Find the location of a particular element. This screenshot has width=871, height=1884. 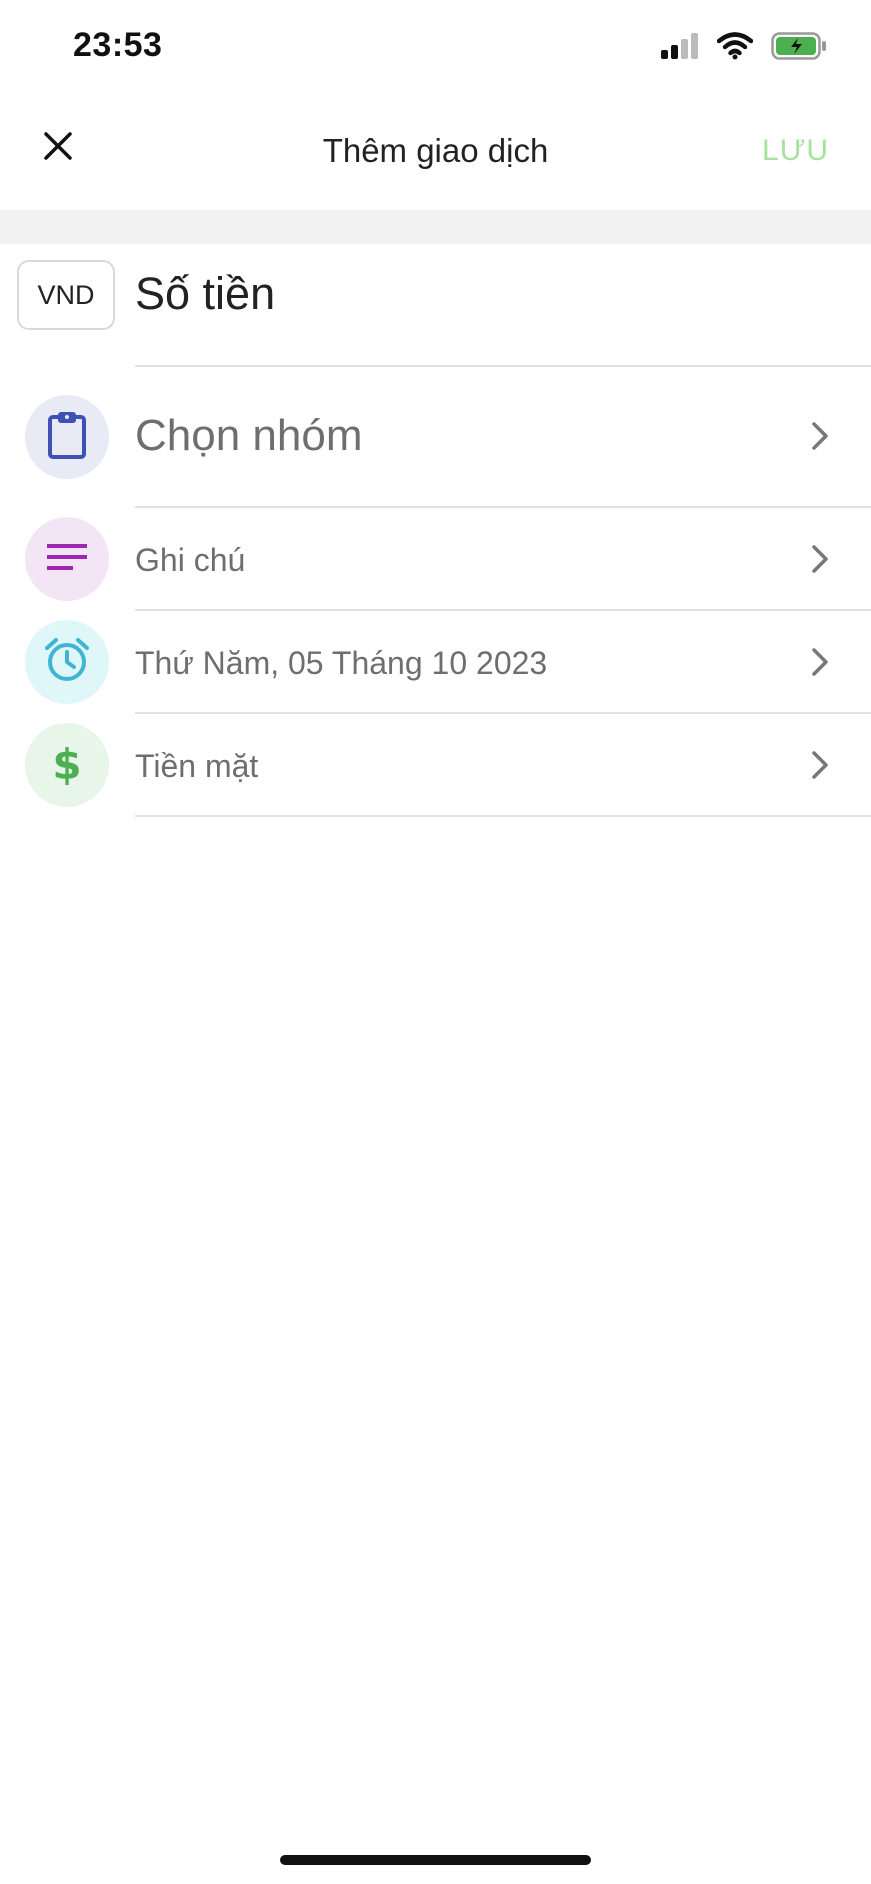

divider is located at coordinates (503, 816).